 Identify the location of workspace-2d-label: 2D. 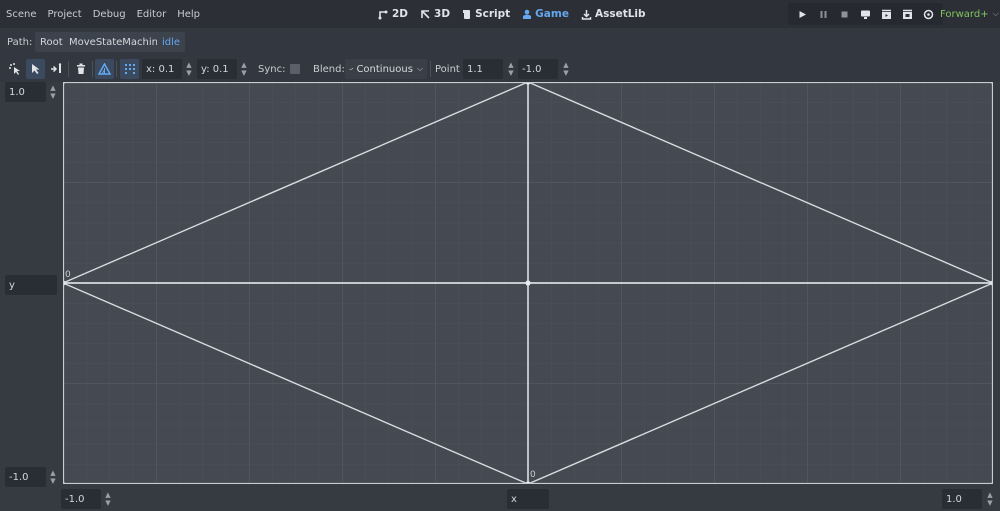
(400, 14).